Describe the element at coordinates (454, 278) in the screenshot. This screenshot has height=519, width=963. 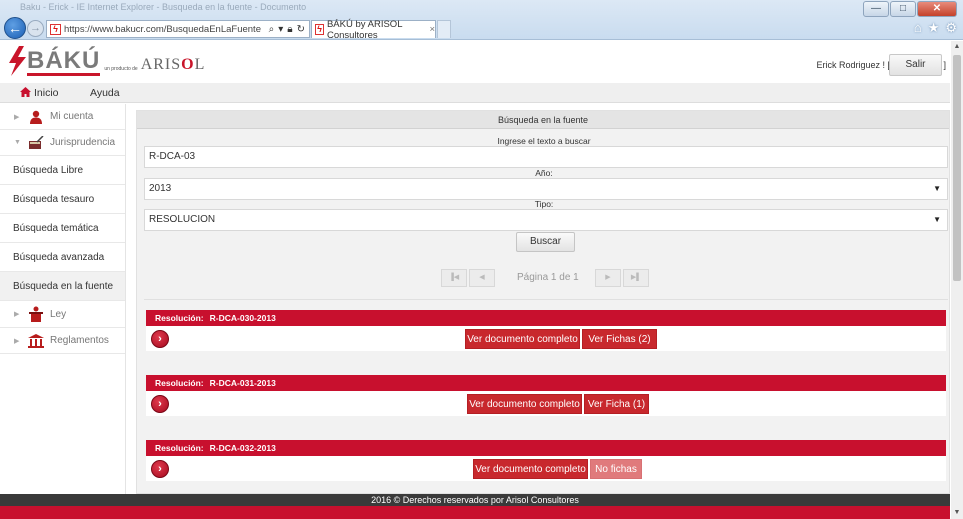
I see `first-page-button: ▐◀` at that location.